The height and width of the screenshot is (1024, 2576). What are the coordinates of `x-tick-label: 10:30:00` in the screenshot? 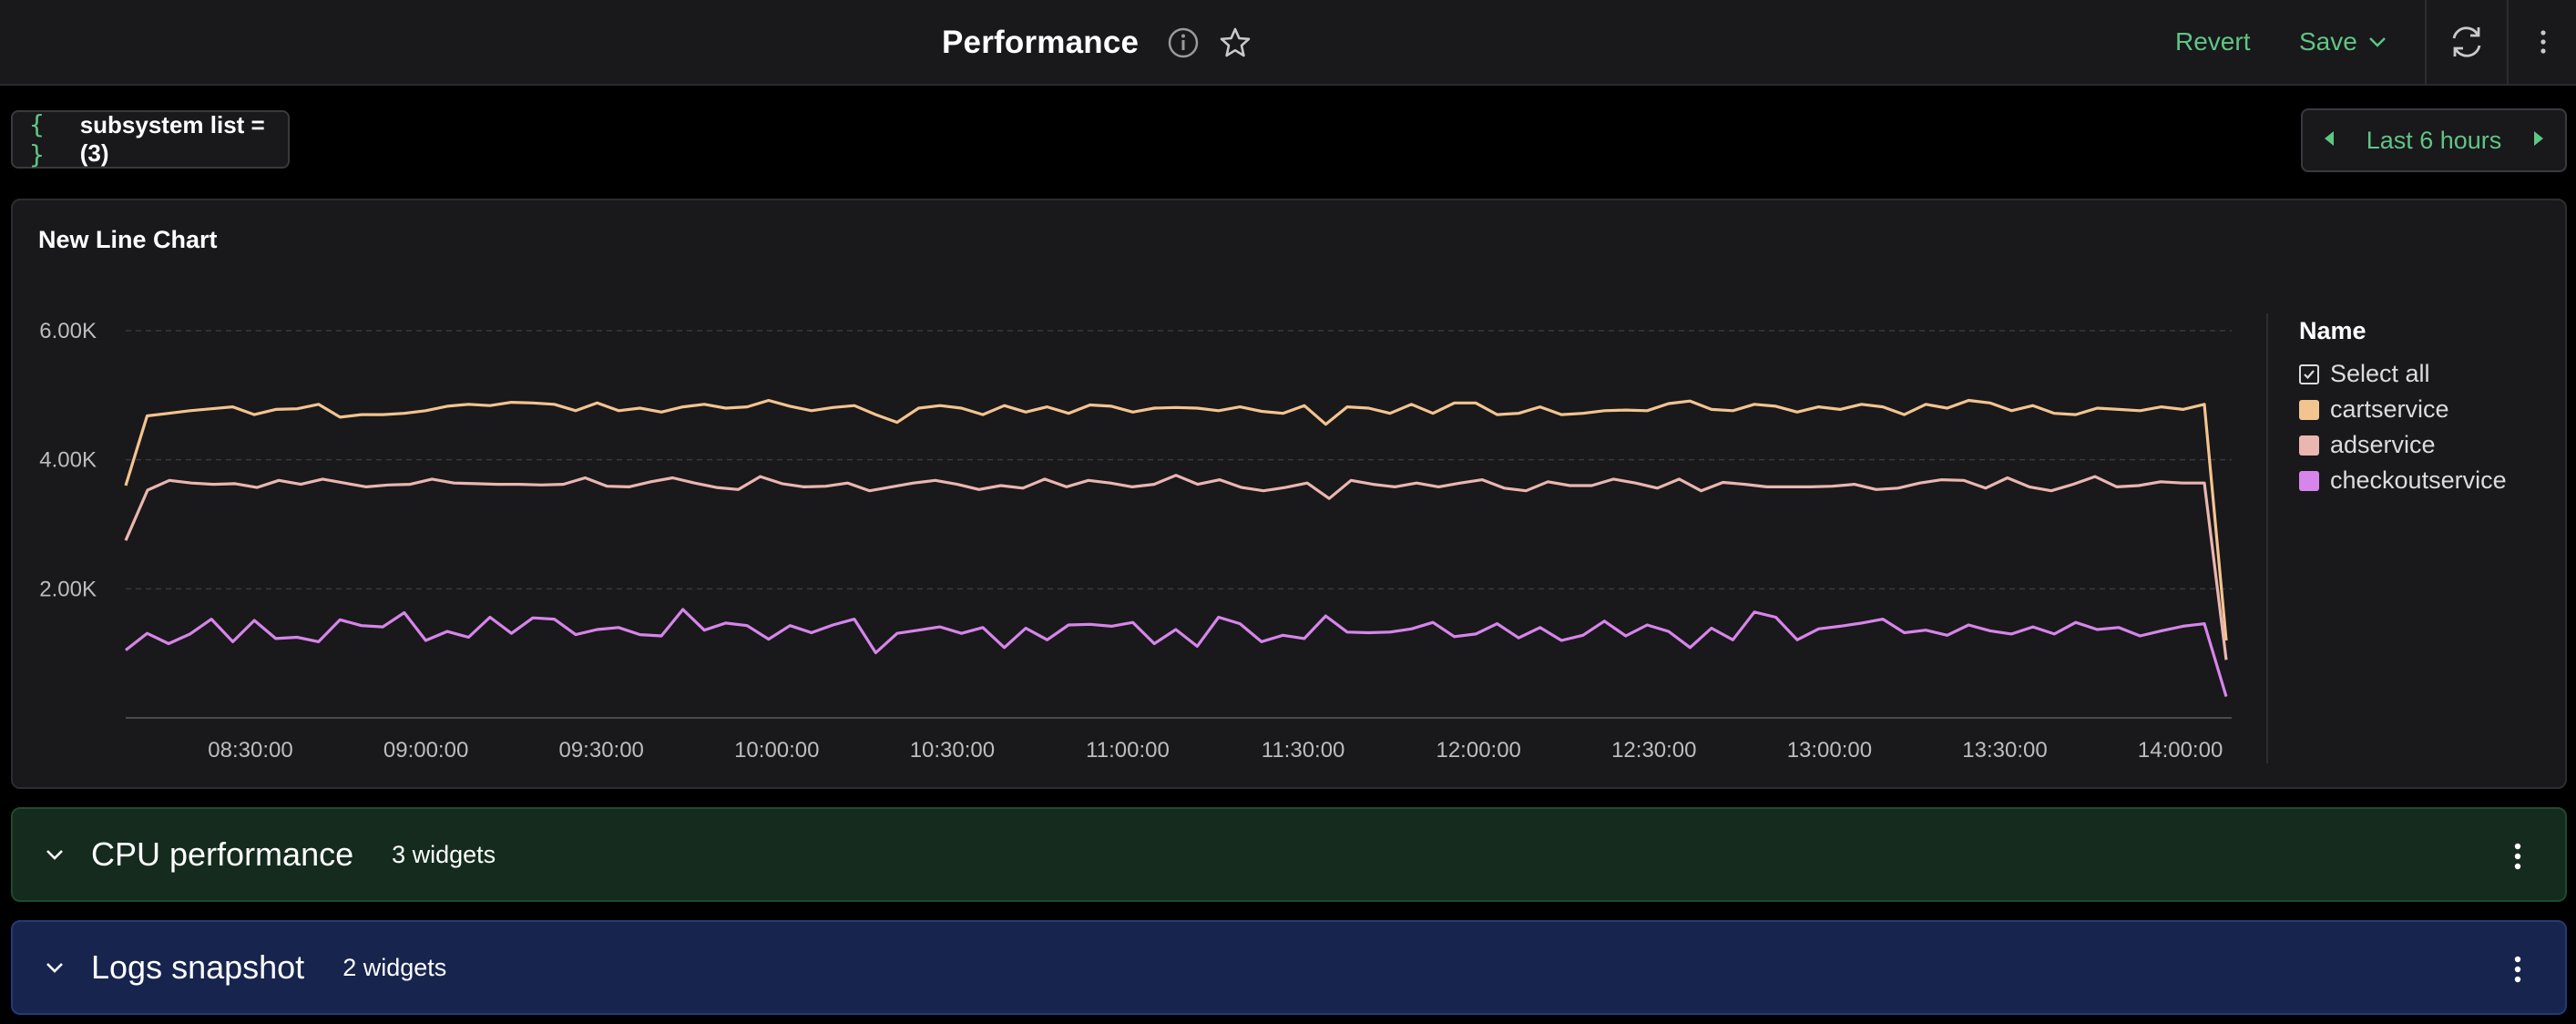 It's located at (953, 750).